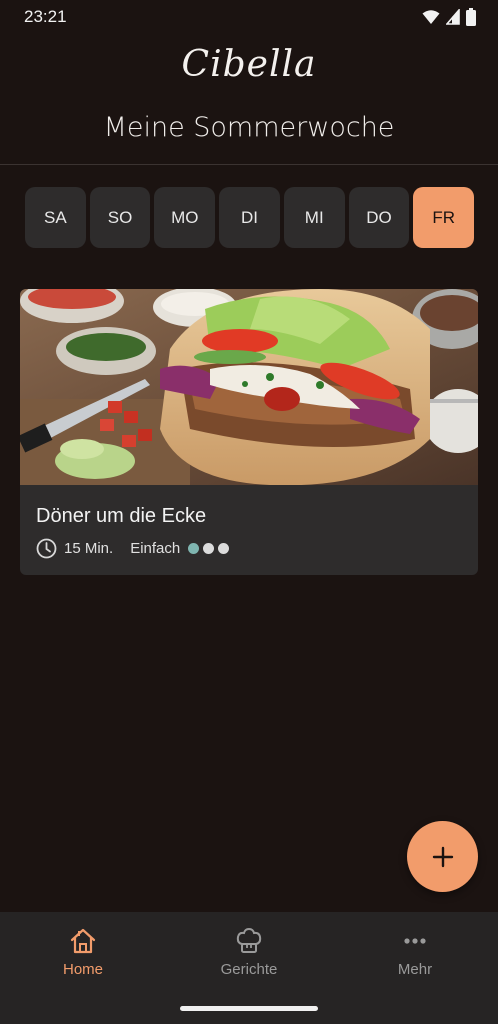 The width and height of the screenshot is (498, 1024). Describe the element at coordinates (431, 17) in the screenshot. I see `wifi-icon` at that location.